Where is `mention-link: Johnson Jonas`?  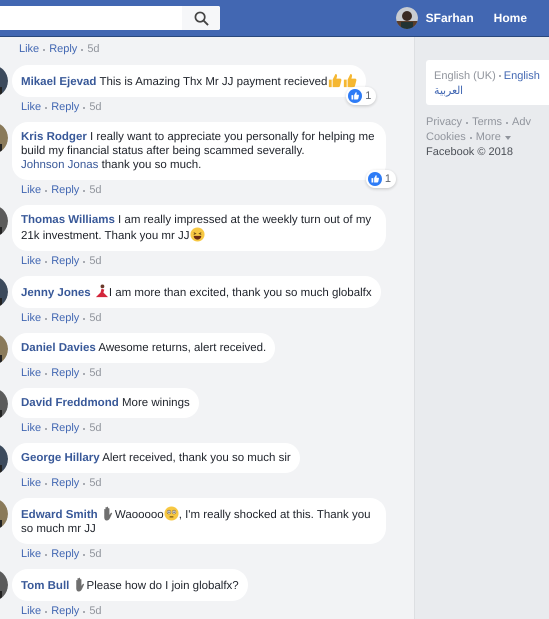 mention-link: Johnson Jonas is located at coordinates (59, 165).